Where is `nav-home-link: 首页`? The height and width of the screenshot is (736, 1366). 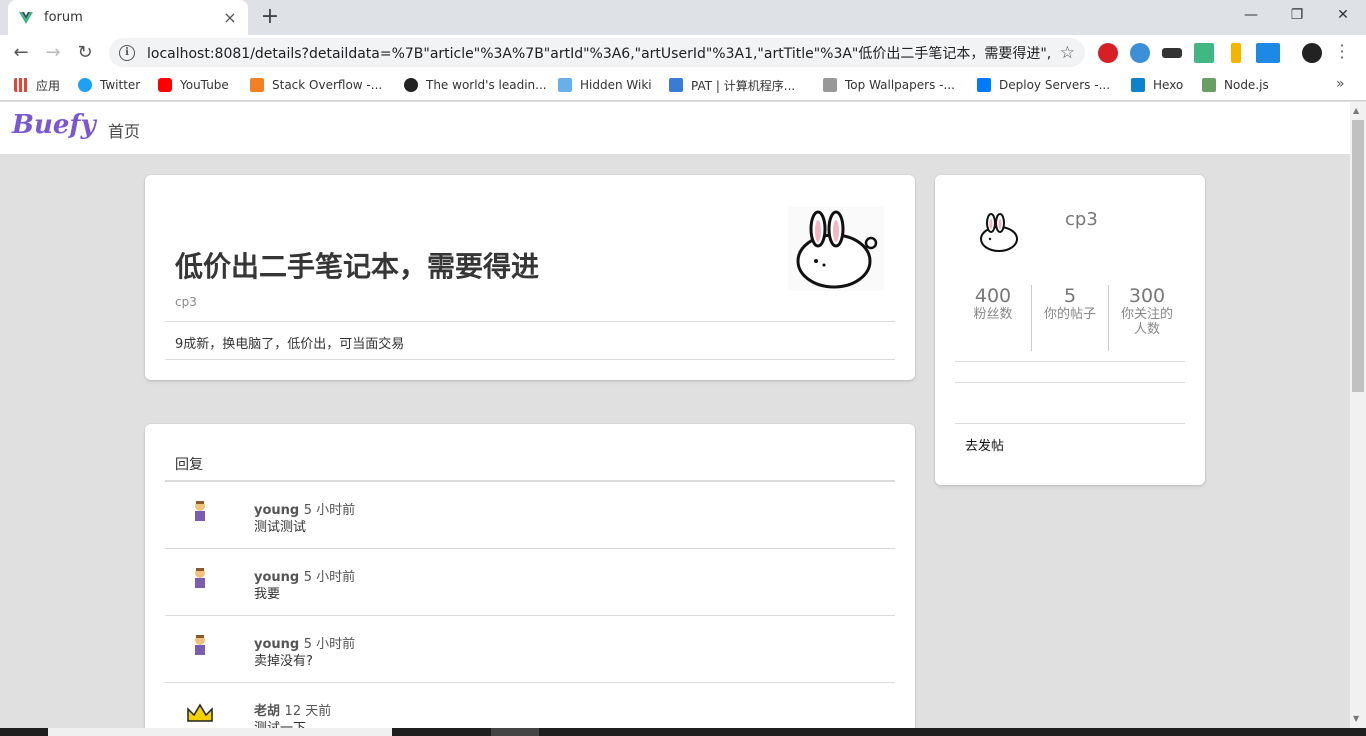 nav-home-link: 首页 is located at coordinates (124, 130).